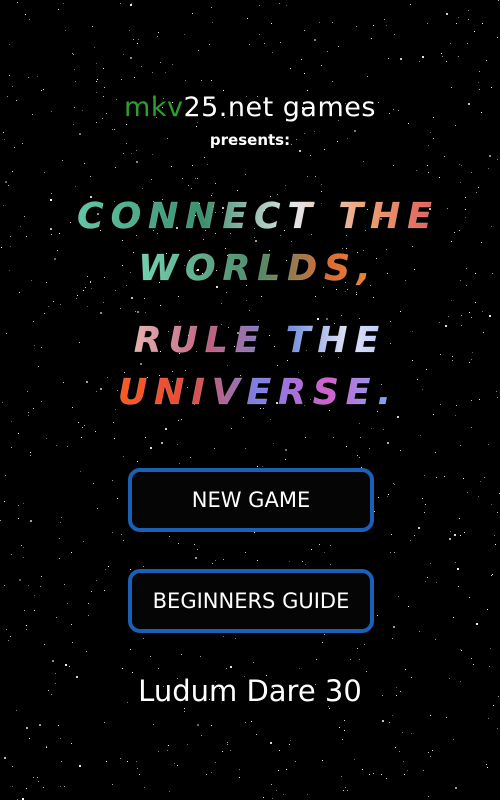  Describe the element at coordinates (251, 500) in the screenshot. I see `new-game-button: NEW GAME` at that location.